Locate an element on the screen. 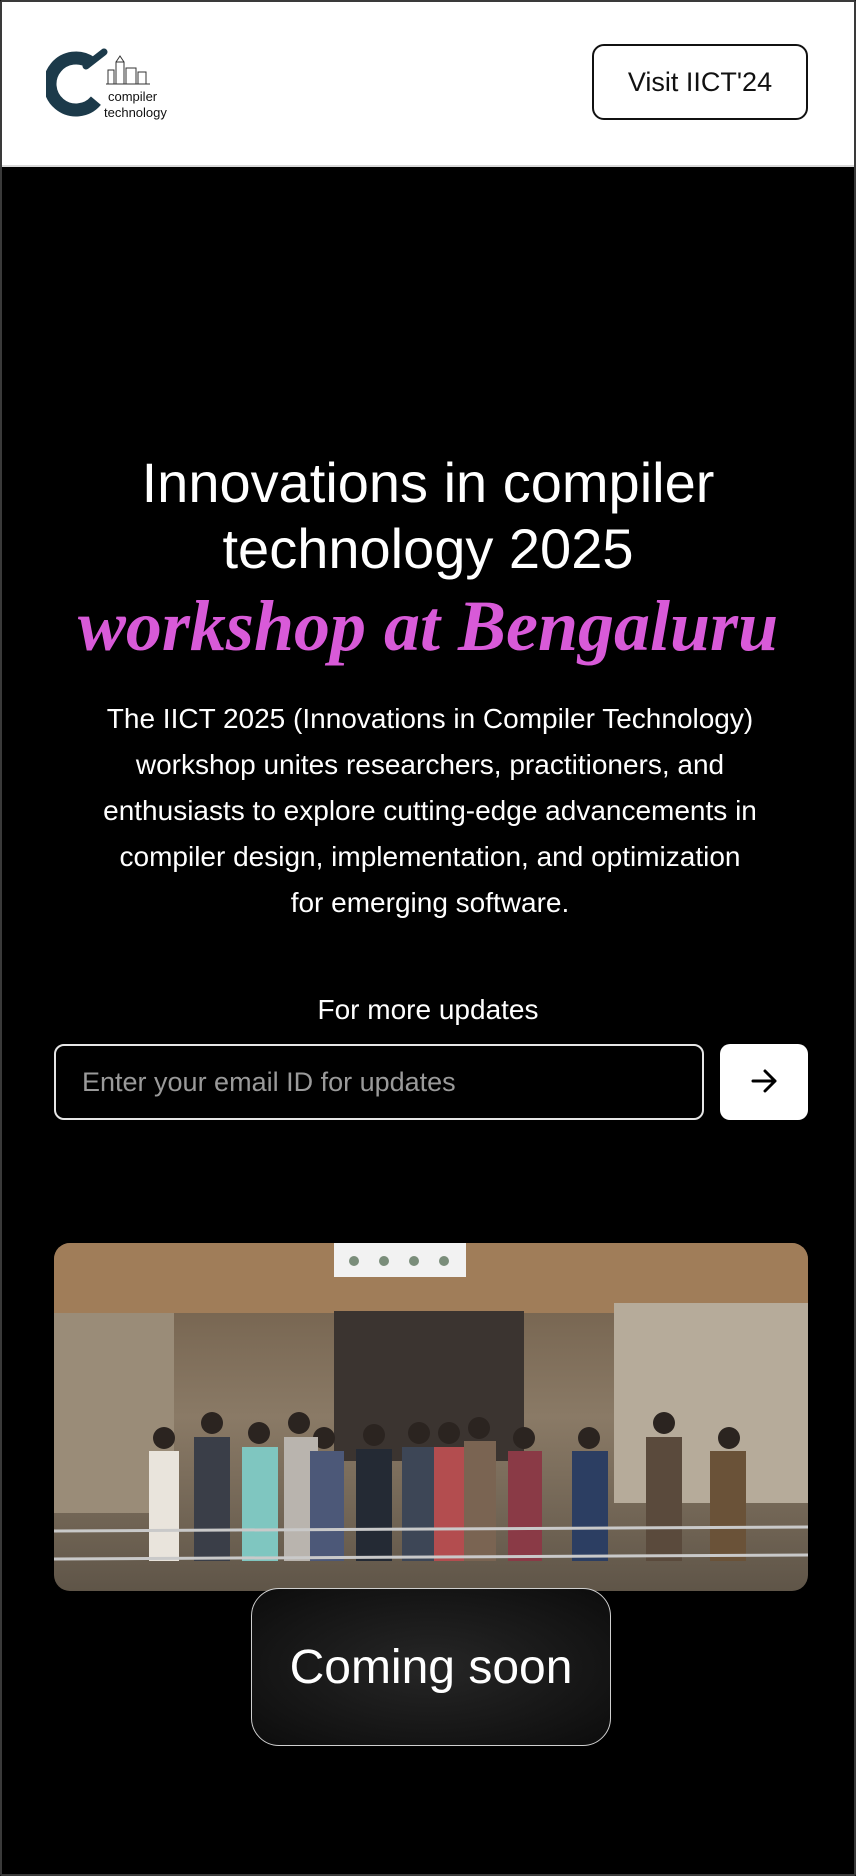 Image resolution: width=856 pixels, height=1876 pixels. compiler-technology-logo: compiler technology is located at coordinates (110, 88).